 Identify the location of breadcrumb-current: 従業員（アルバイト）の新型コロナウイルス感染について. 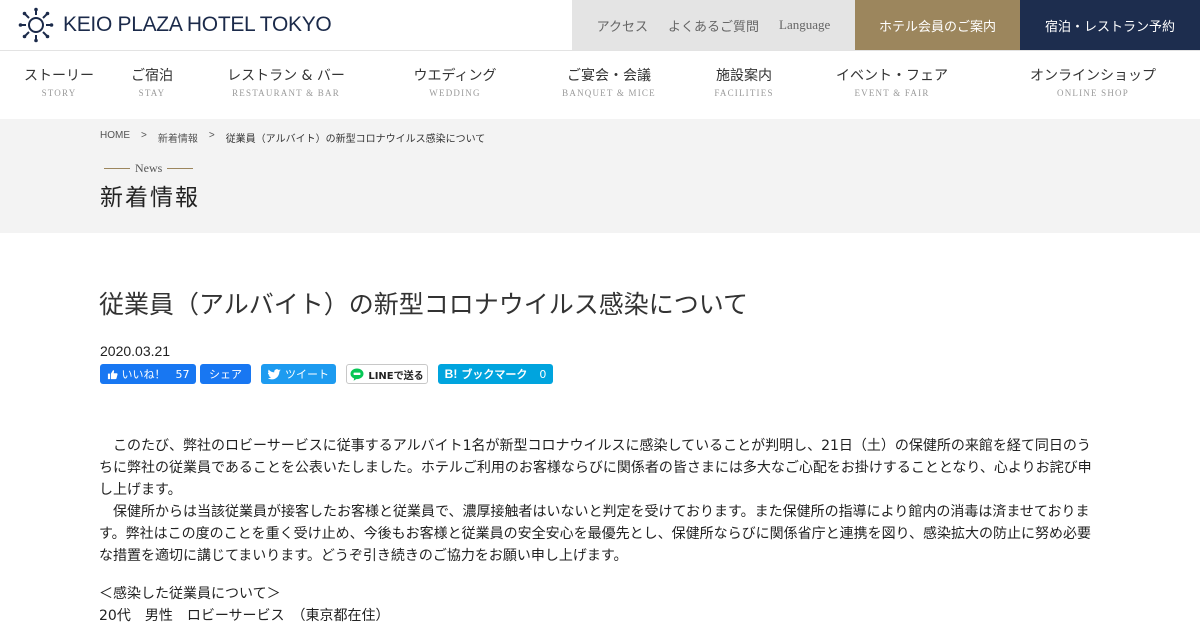
(355, 139).